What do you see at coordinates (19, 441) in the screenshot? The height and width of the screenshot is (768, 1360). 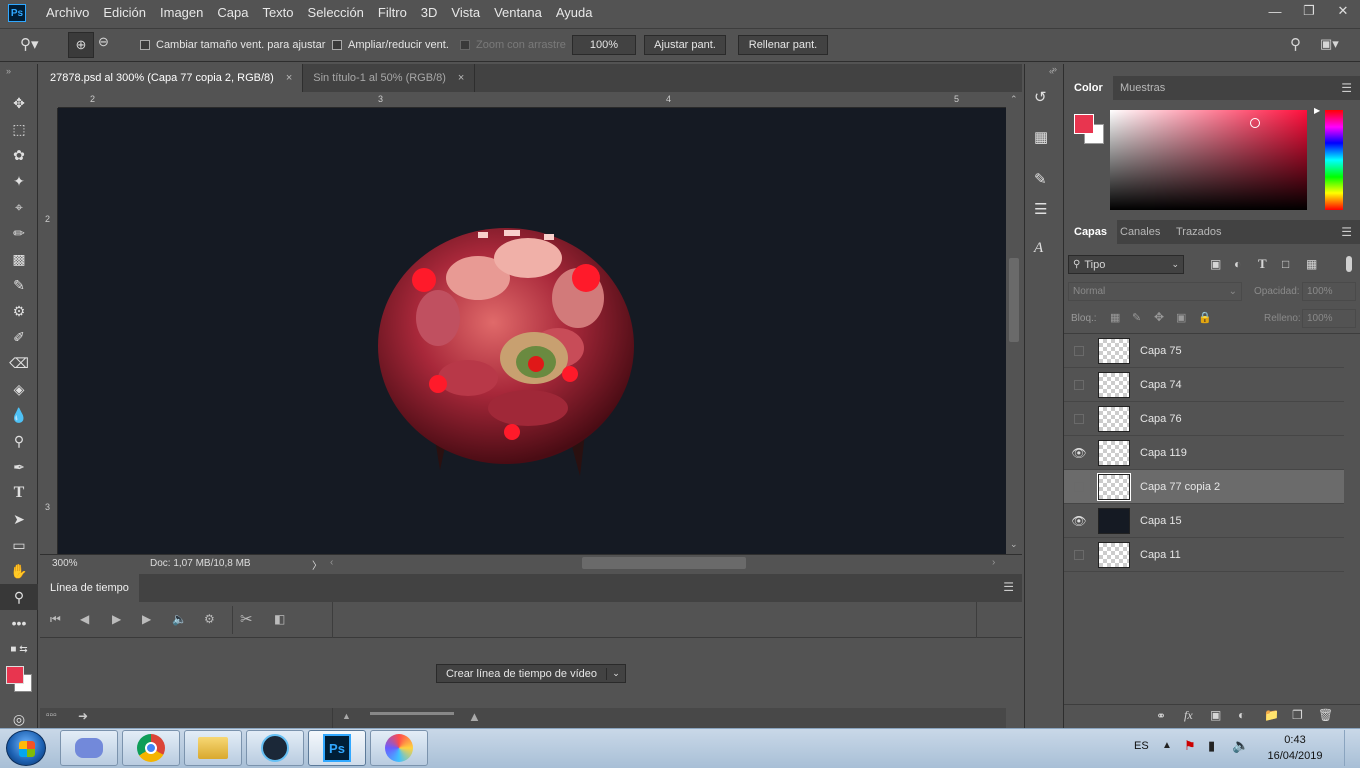 I see `dodge-tool-icon: ⚲` at bounding box center [19, 441].